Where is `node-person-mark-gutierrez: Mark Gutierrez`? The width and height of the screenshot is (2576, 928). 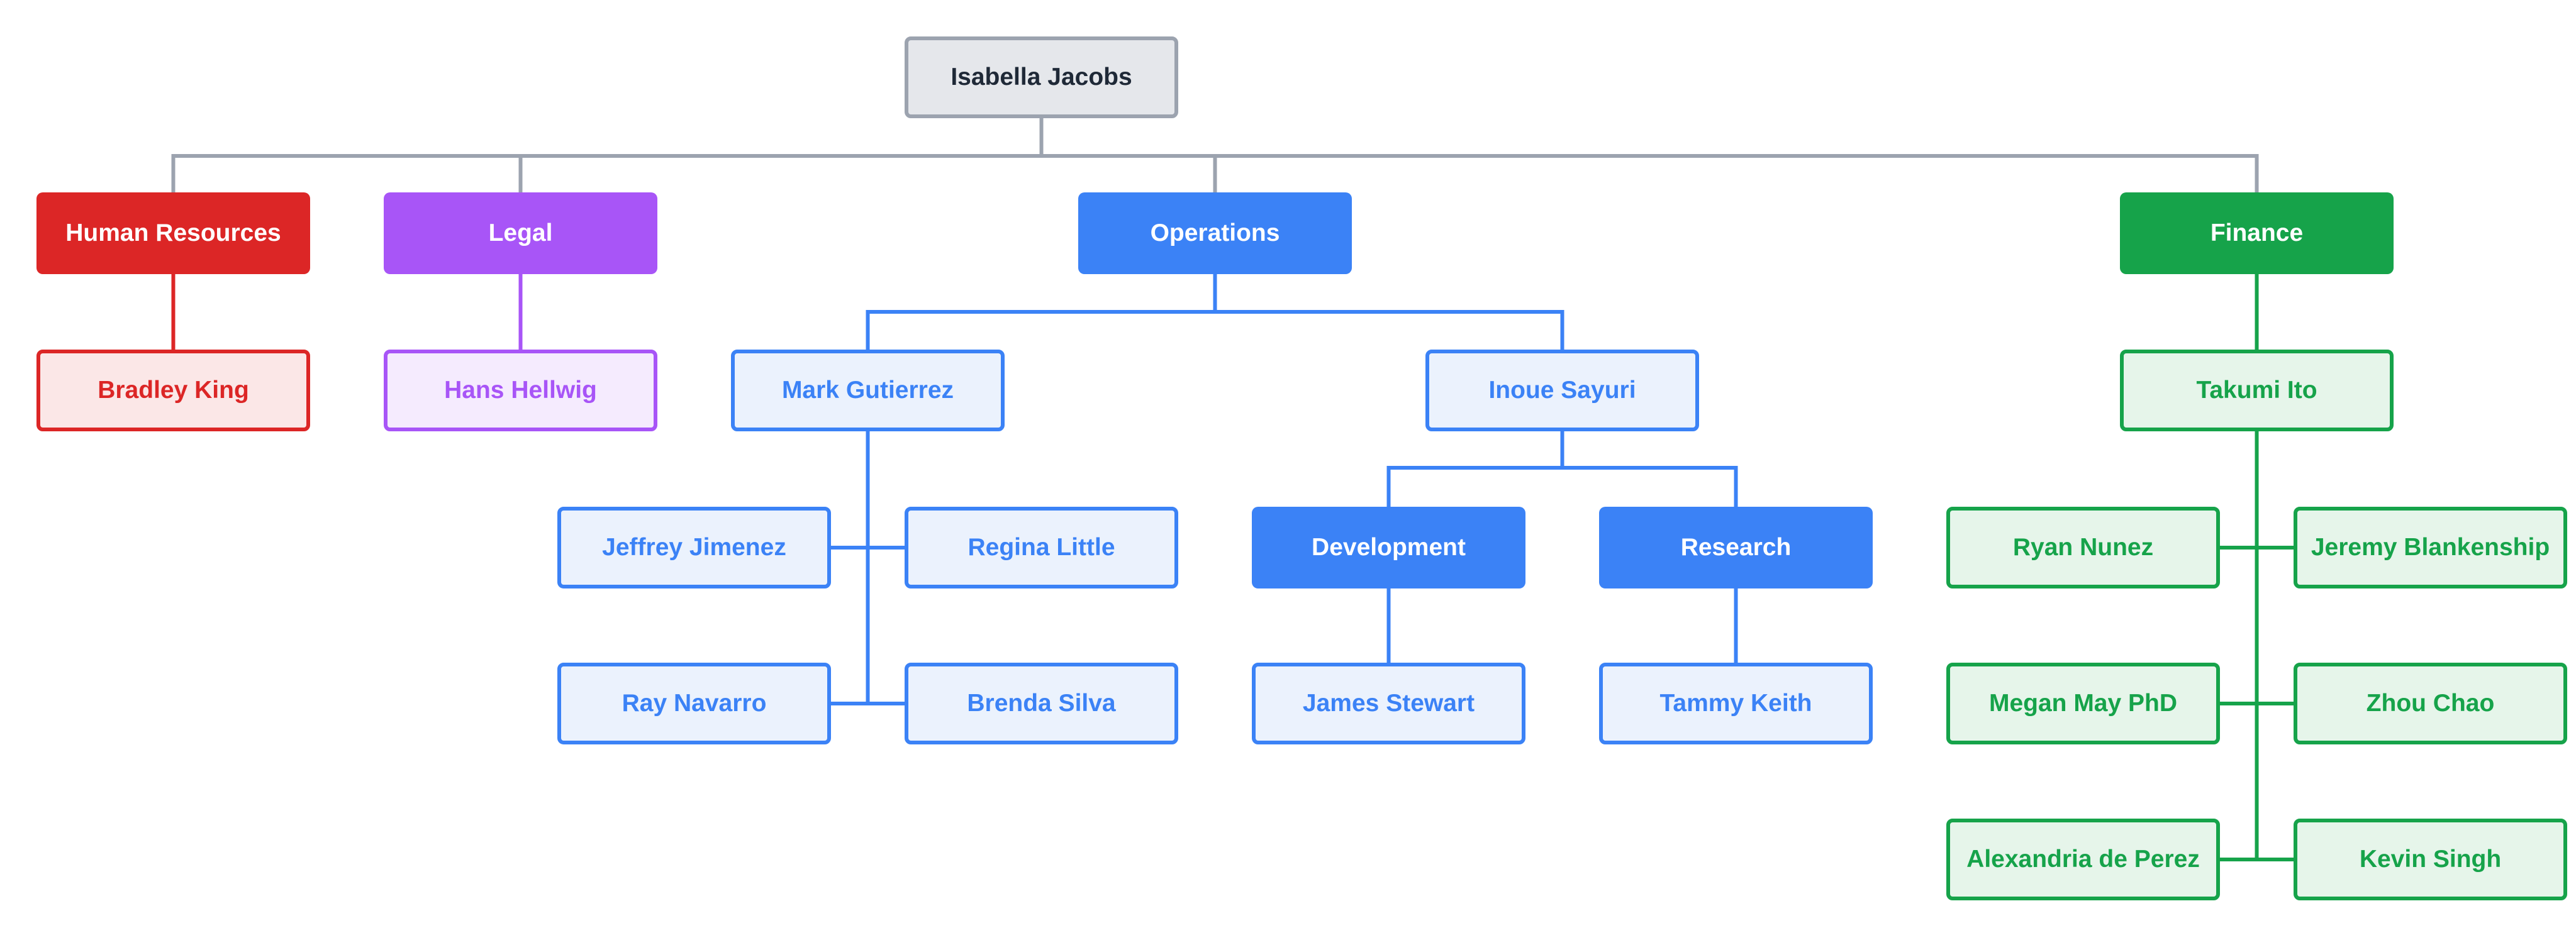
node-person-mark-gutierrez: Mark Gutierrez is located at coordinates (868, 390).